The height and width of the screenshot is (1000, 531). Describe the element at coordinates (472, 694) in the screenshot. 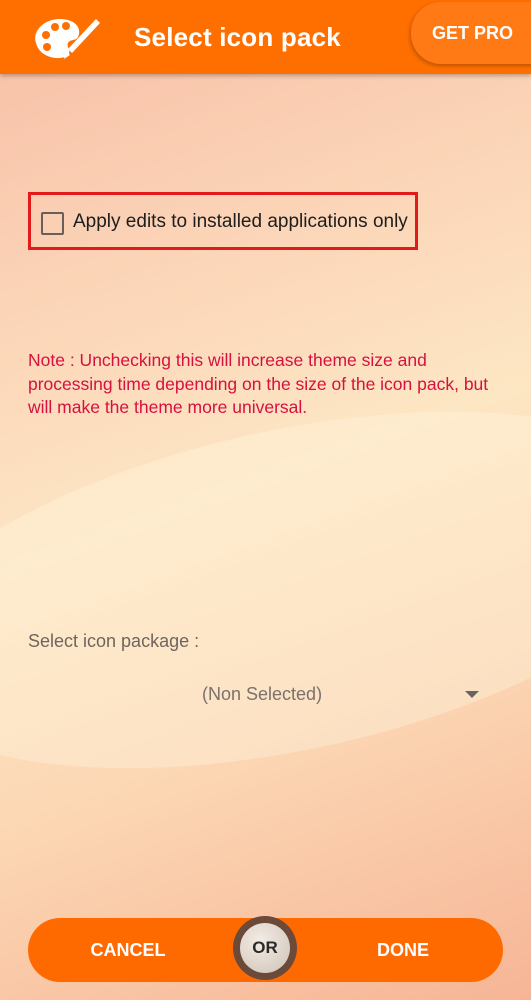

I see `dropdown-arrow-icon` at that location.